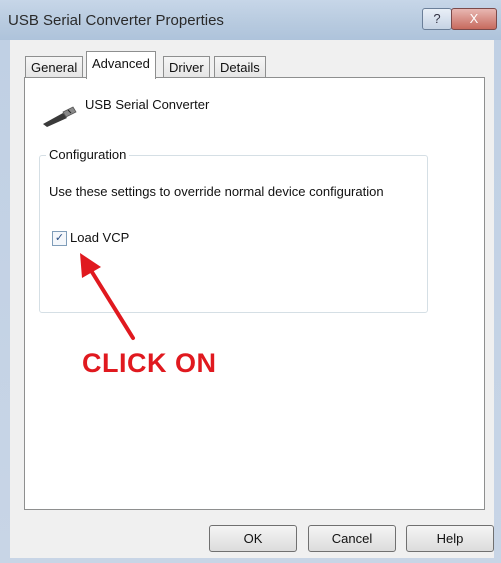 The height and width of the screenshot is (563, 501). What do you see at coordinates (250, 20) in the screenshot?
I see `title-bar: USB Serial Converter Properties ? X` at bounding box center [250, 20].